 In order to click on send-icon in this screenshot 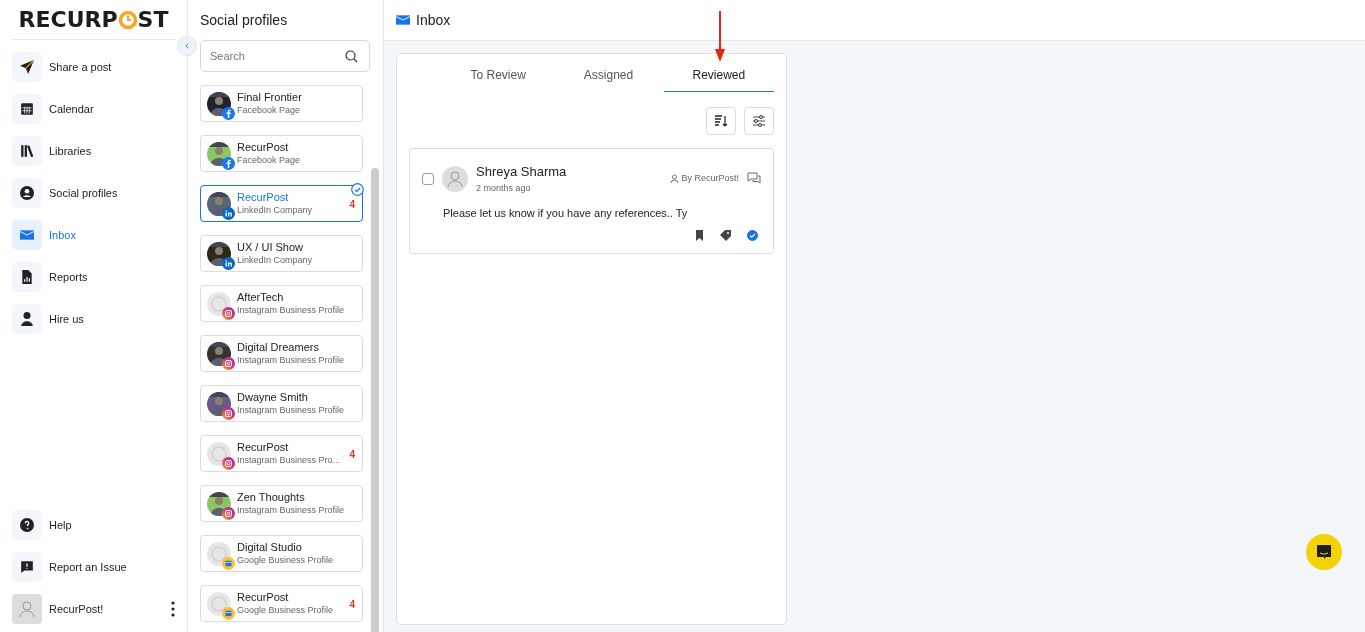, I will do `click(27, 67)`.